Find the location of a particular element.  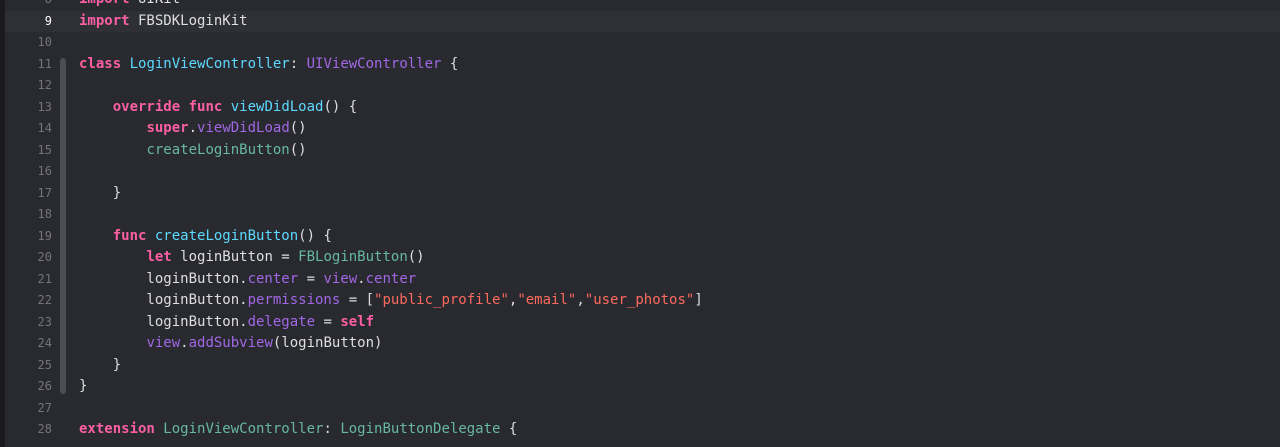

code-line: 14 super.viewDidLoad() is located at coordinates (640, 129).